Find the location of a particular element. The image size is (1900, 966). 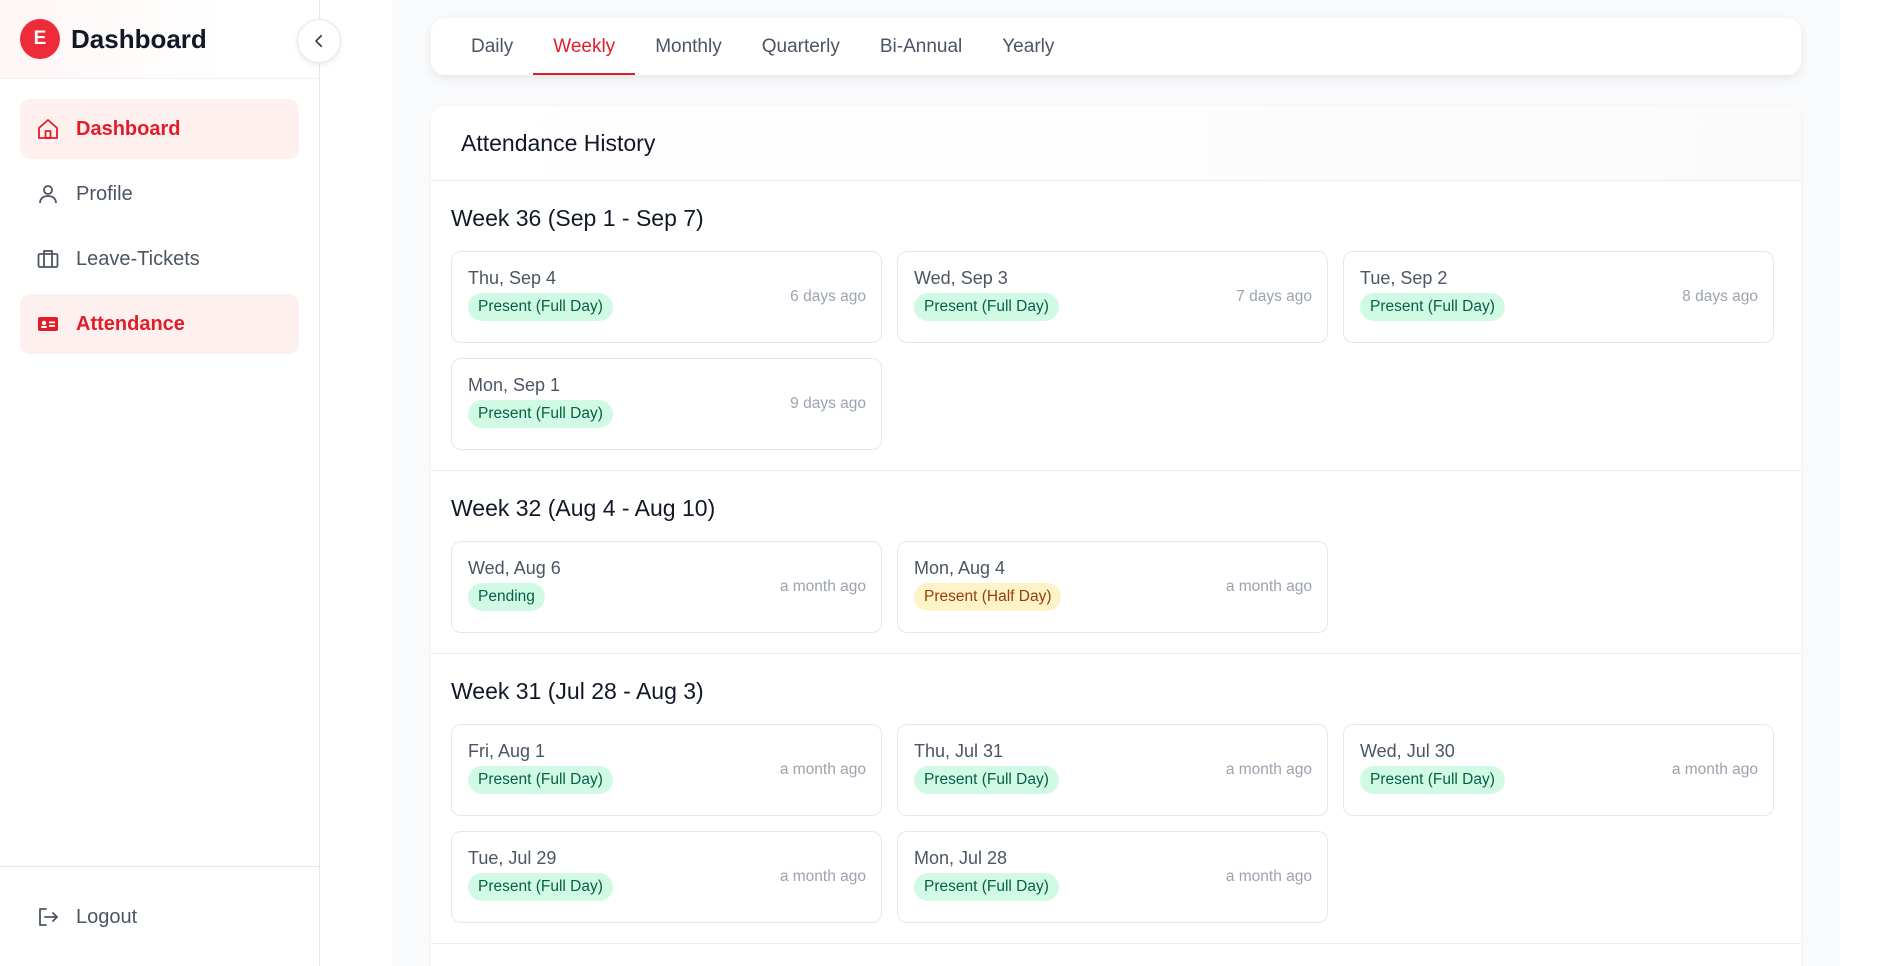

home-icon is located at coordinates (48, 129).